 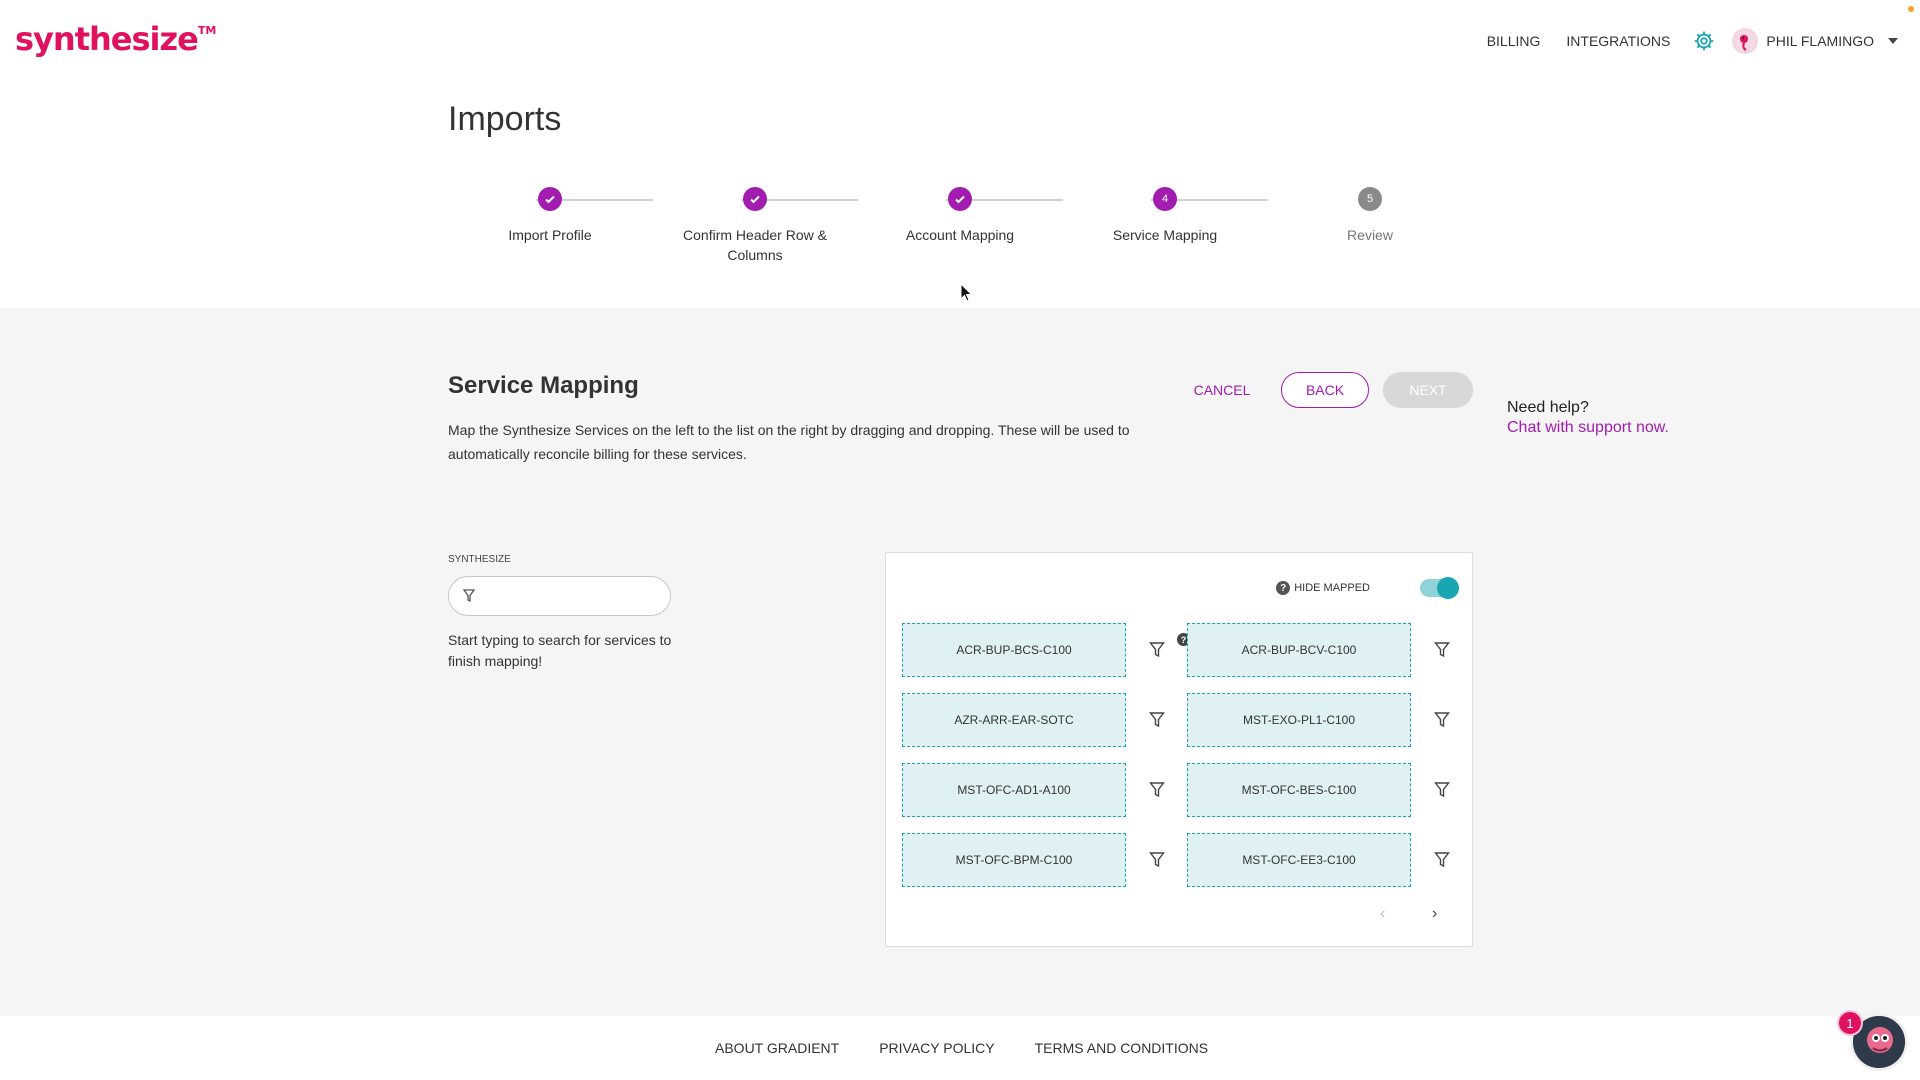 I want to click on chevron-left-icon: ‹, so click(x=1382, y=914).